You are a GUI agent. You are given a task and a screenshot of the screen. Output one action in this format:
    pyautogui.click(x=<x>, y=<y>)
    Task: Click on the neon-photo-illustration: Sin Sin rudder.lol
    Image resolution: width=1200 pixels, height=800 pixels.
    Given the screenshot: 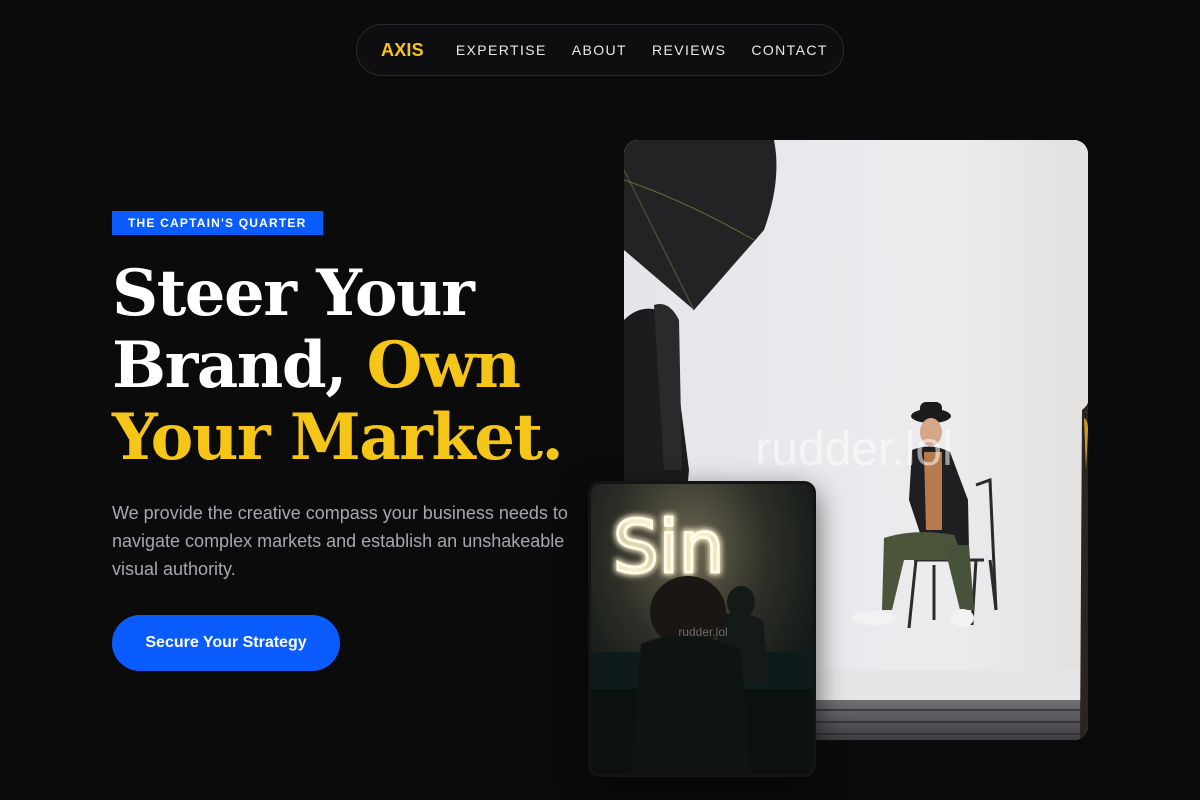 What is the action you would take?
    pyautogui.click(x=702, y=629)
    